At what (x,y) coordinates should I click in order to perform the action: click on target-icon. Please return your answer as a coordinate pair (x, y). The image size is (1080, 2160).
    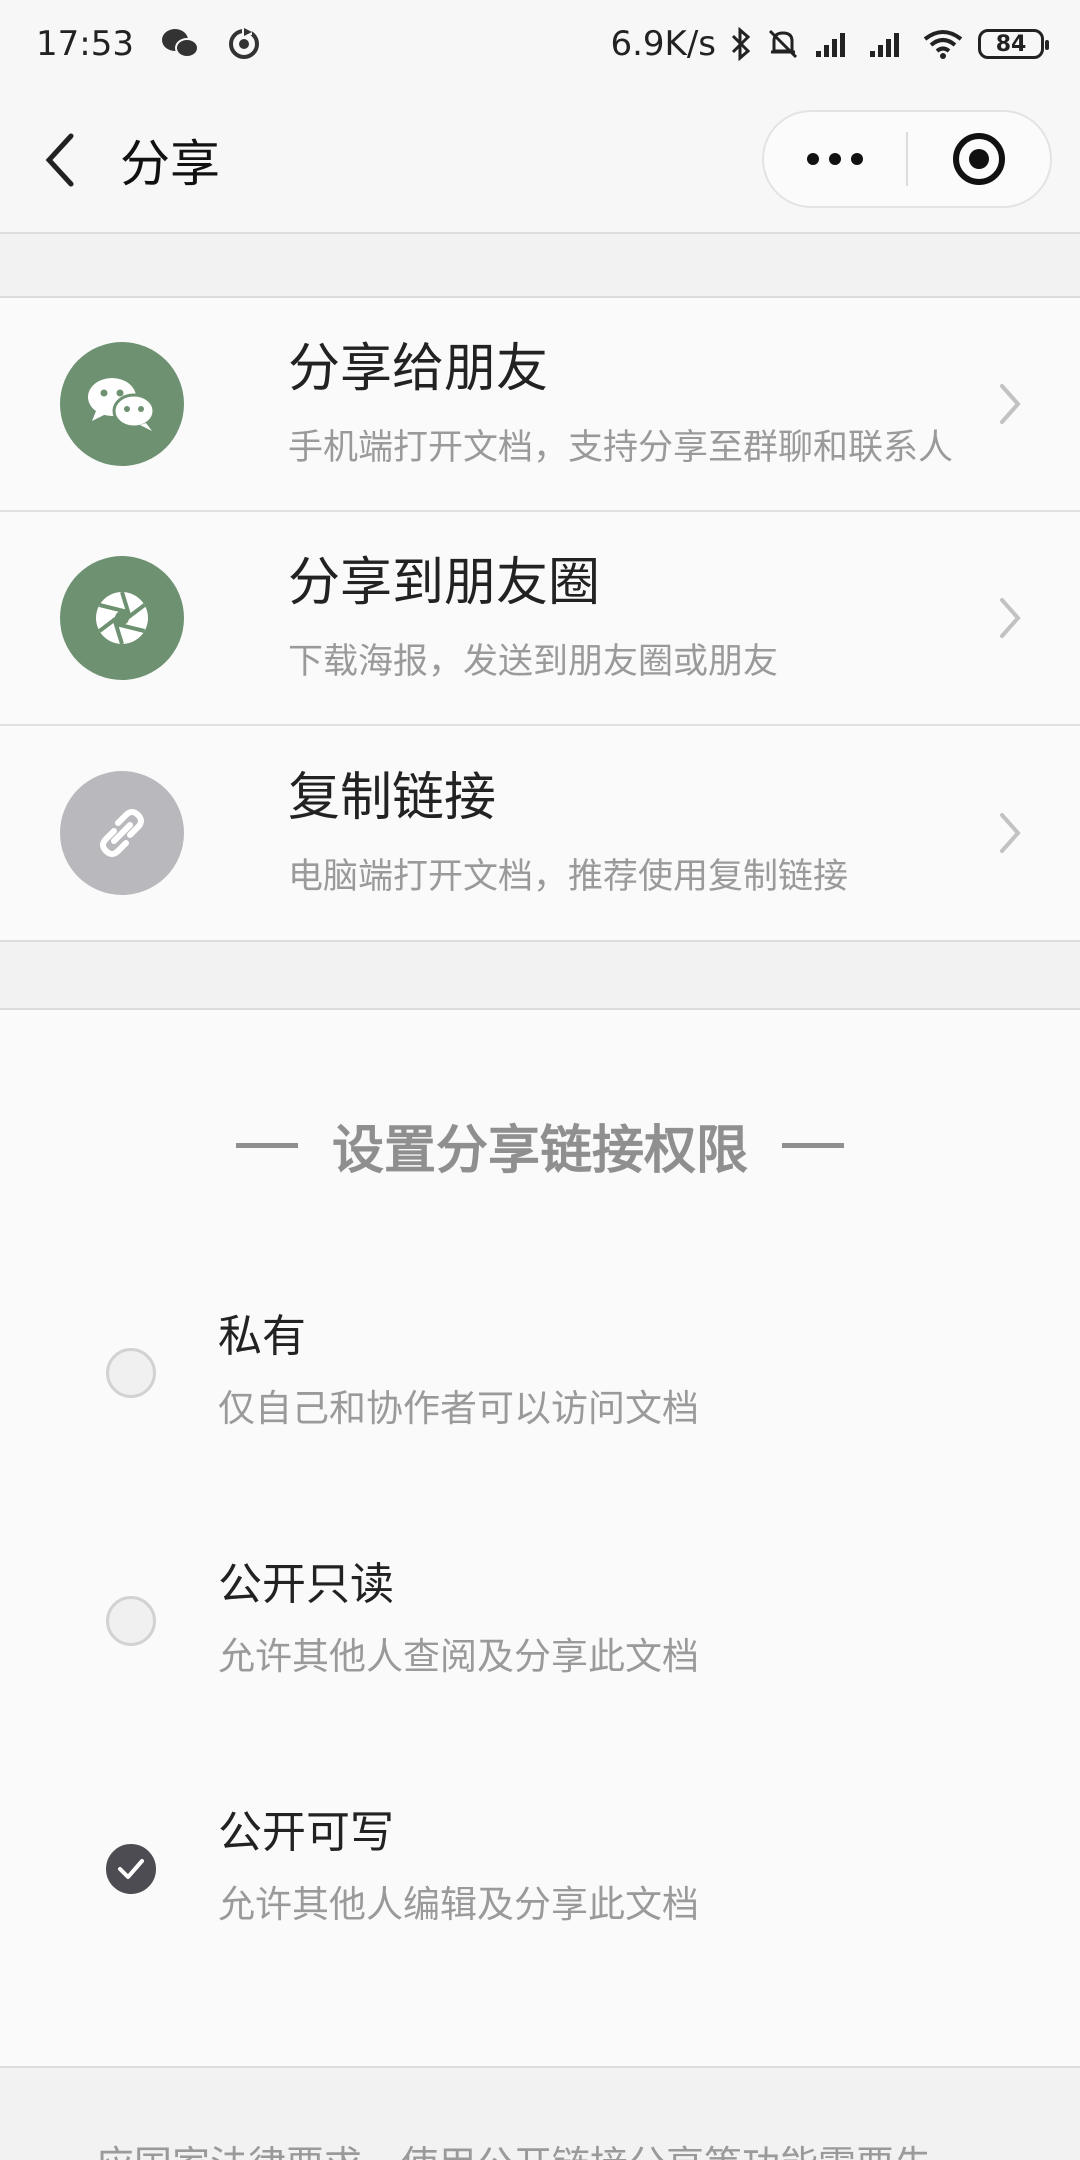
    Looking at the image, I should click on (979, 159).